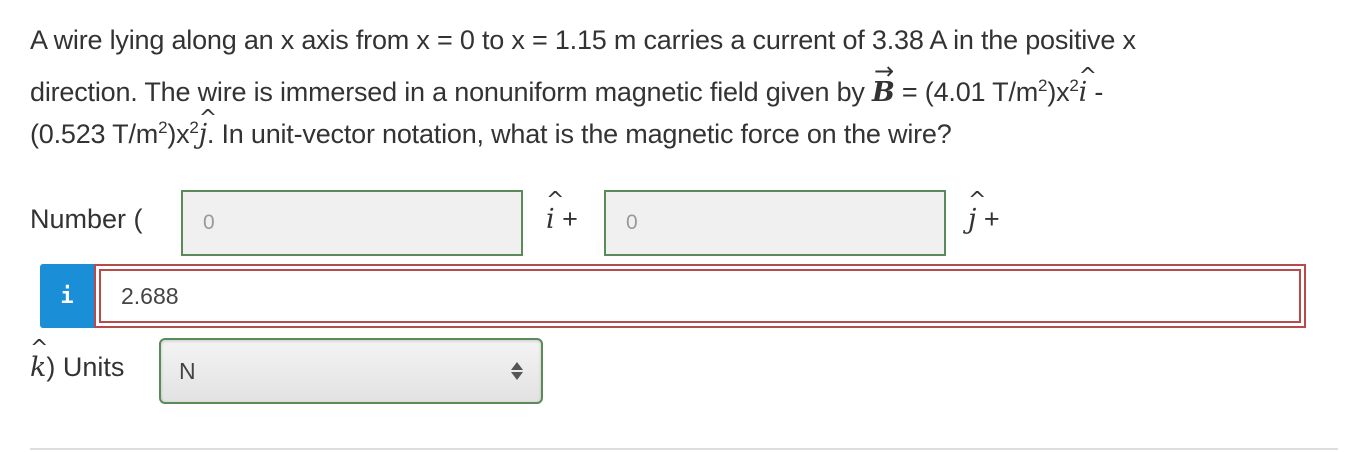 This screenshot has width=1360, height=452. I want to click on k-component-value: 2.688, so click(150, 295).